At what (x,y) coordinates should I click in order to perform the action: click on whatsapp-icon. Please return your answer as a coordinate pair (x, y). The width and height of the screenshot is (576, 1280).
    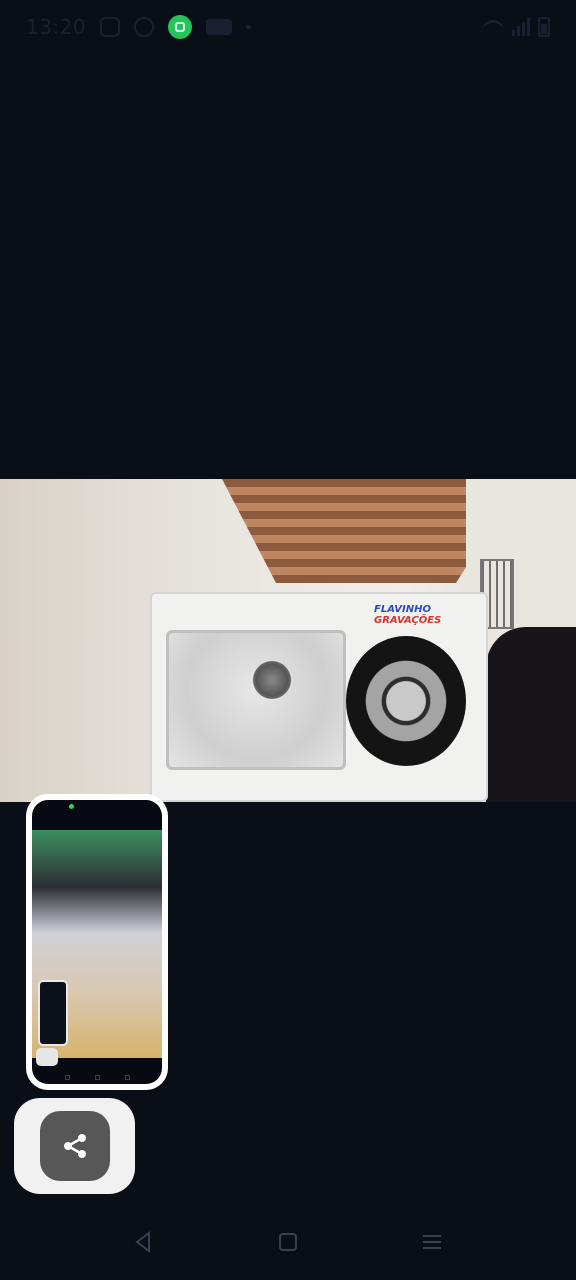
    Looking at the image, I should click on (144, 27).